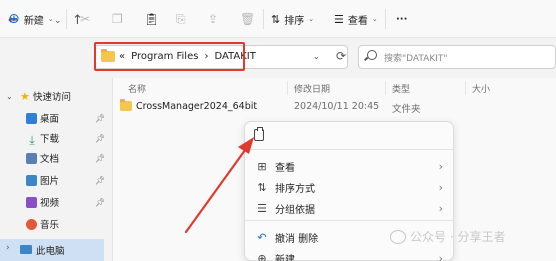 The image size is (556, 261). I want to click on menu-item-group-by: ☰ 分组依据 ›, so click(349, 208).